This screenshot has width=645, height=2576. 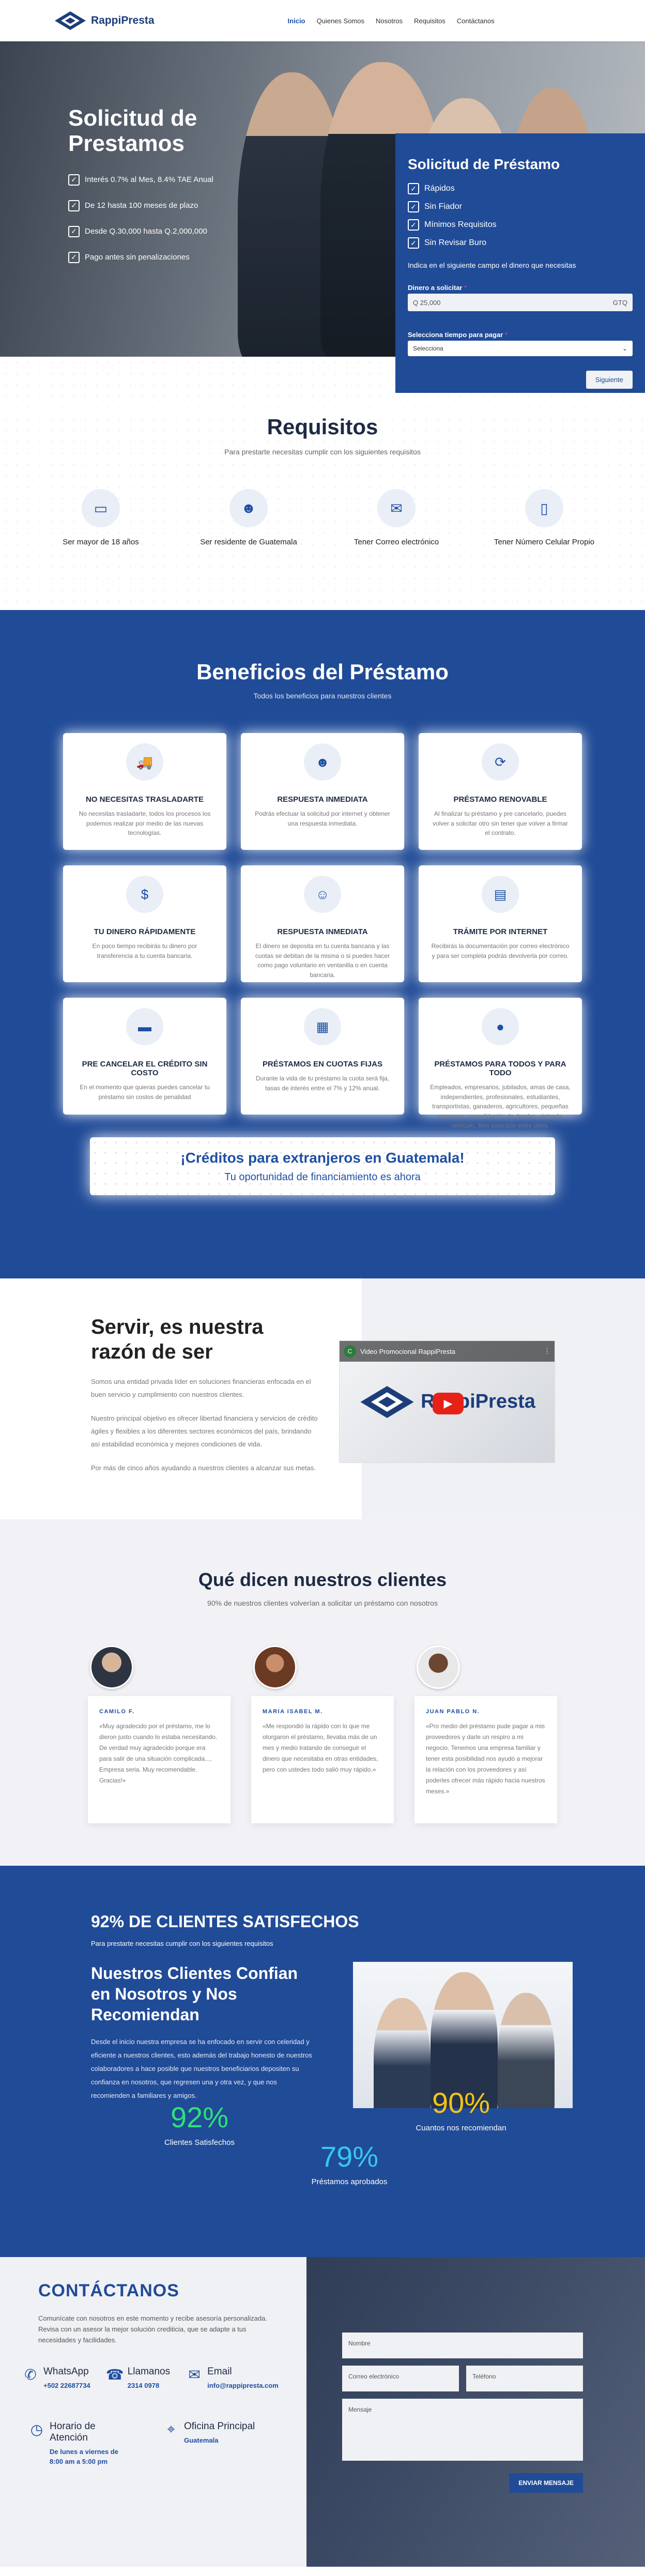 I want to click on send-message-button: ENVIAR MENSAJE, so click(x=546, y=2483).